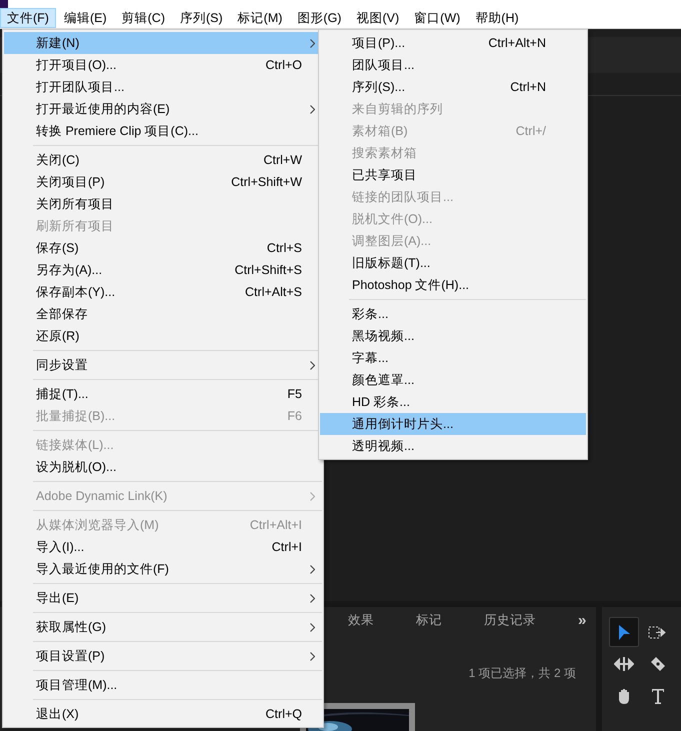 The height and width of the screenshot is (731, 681). I want to click on menu-bar-item: 序列(S), so click(201, 18).